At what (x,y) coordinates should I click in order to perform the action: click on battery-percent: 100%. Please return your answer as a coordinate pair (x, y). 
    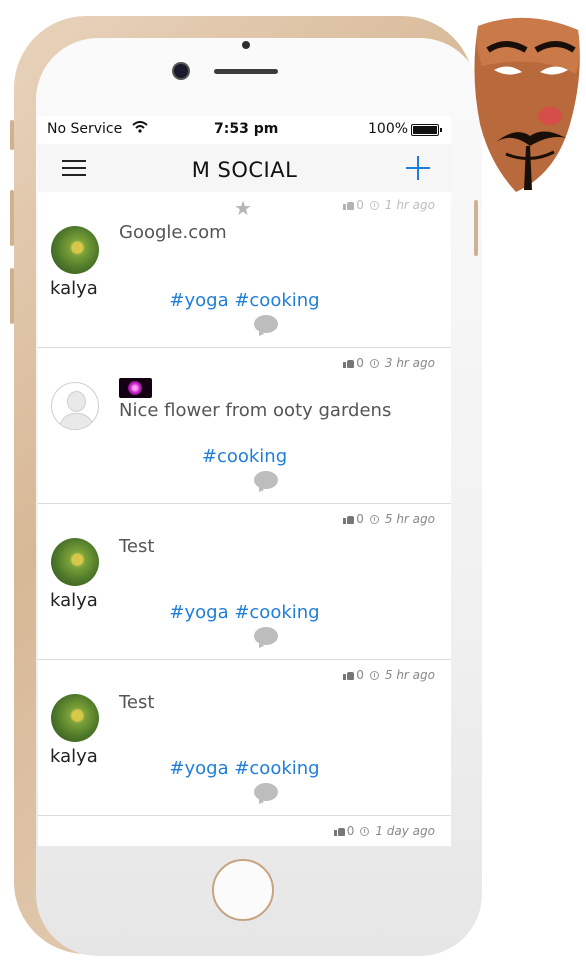
    Looking at the image, I should click on (388, 129).